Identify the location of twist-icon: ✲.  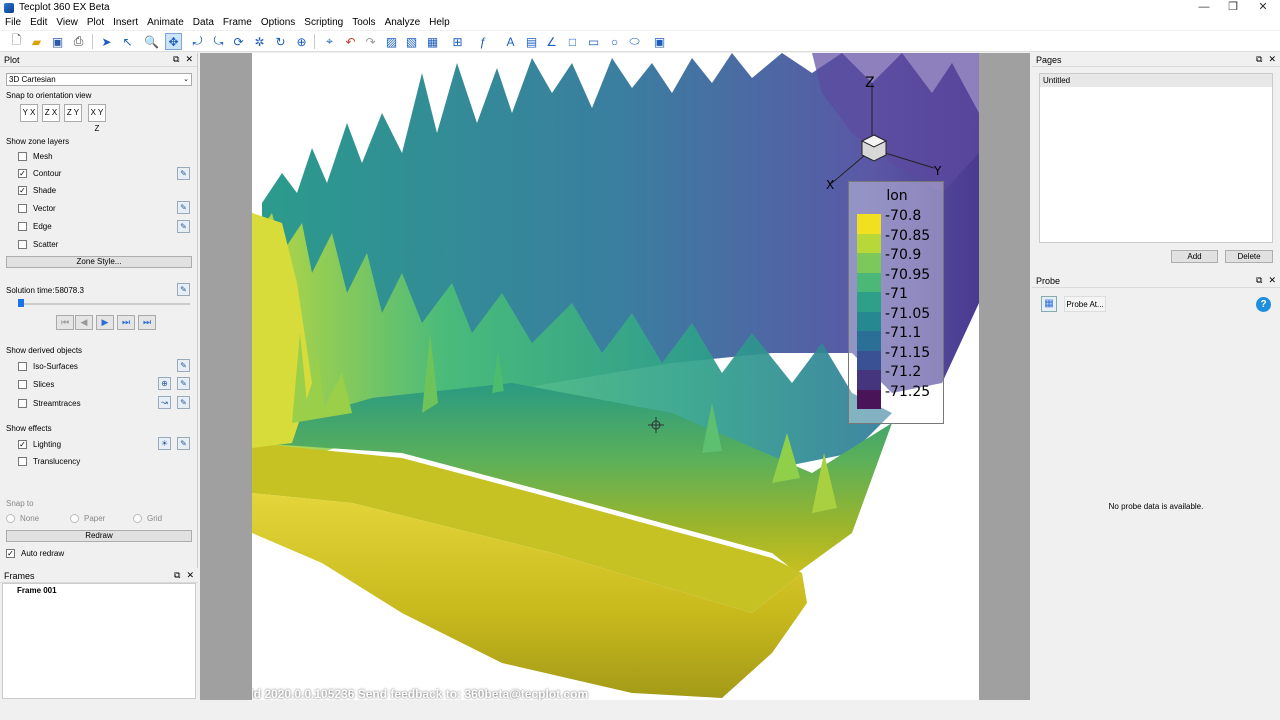
(259, 41).